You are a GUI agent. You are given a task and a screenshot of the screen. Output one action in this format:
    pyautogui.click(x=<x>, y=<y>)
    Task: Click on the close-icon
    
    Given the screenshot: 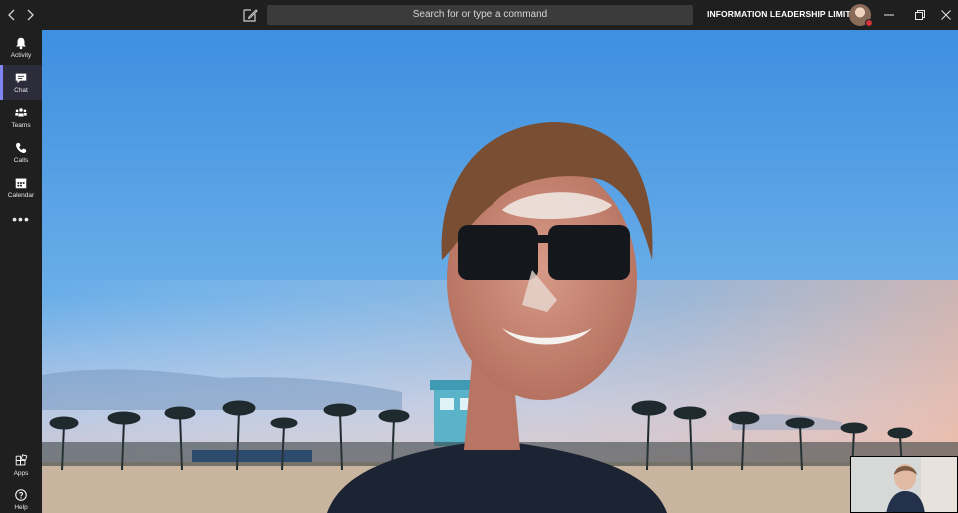 What is the action you would take?
    pyautogui.click(x=946, y=15)
    